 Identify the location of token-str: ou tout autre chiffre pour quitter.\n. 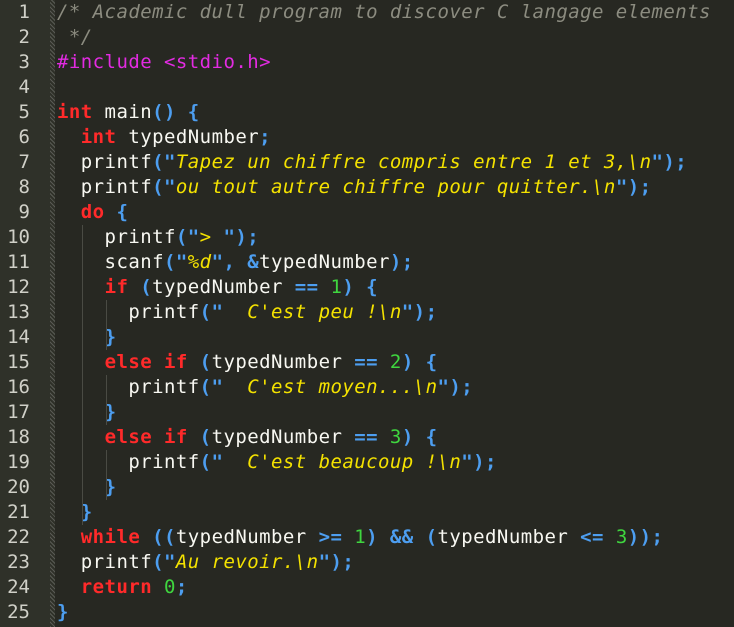
(395, 187).